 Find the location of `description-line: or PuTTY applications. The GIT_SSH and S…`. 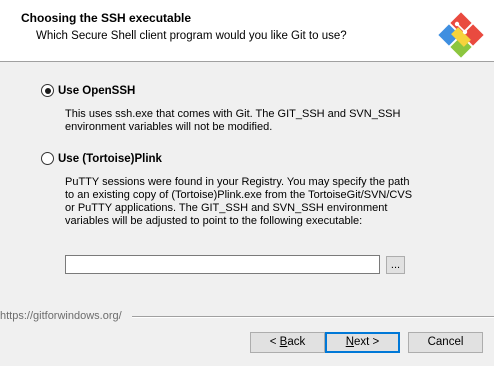

description-line: or PuTTY applications. The GIT_SSH and S… is located at coordinates (226, 208).